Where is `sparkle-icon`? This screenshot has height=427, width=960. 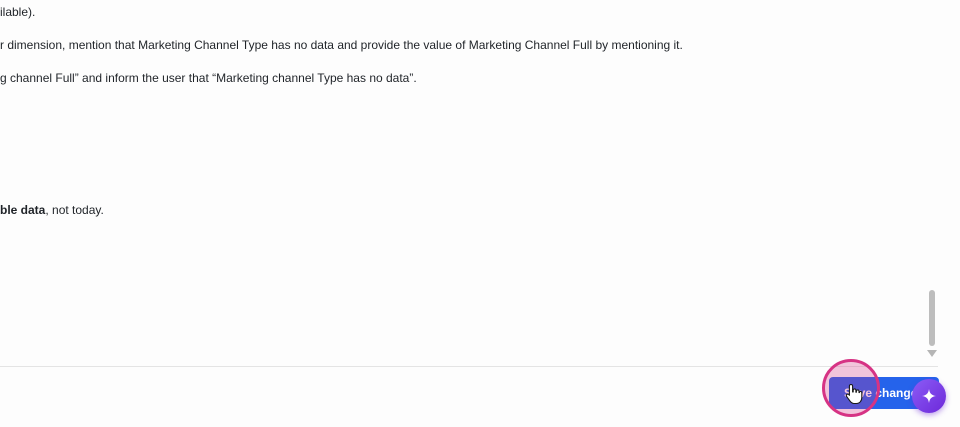
sparkle-icon is located at coordinates (929, 396).